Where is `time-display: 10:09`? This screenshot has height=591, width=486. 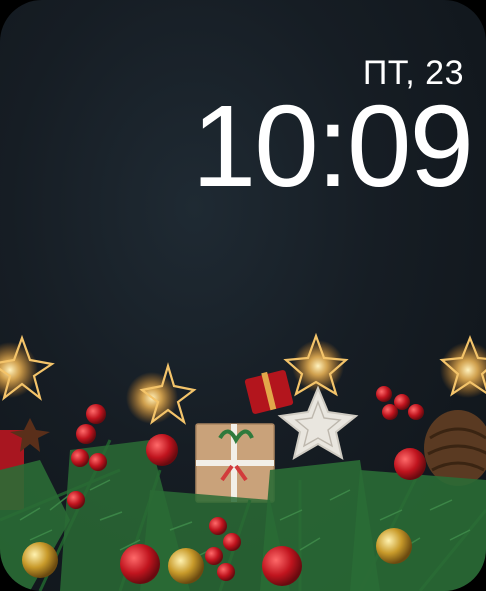 time-display: 10:09 is located at coordinates (332, 146).